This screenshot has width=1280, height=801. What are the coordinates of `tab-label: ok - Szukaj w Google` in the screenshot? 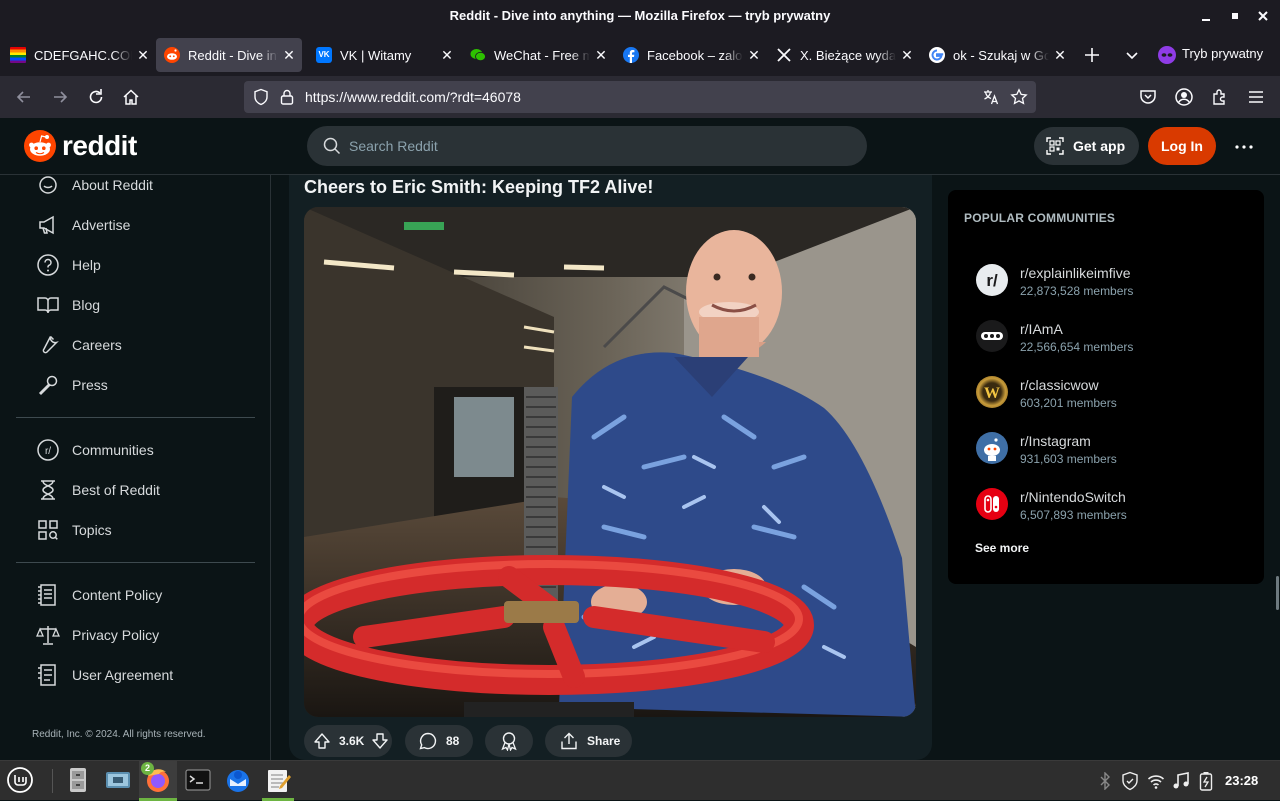 It's located at (1001, 55).